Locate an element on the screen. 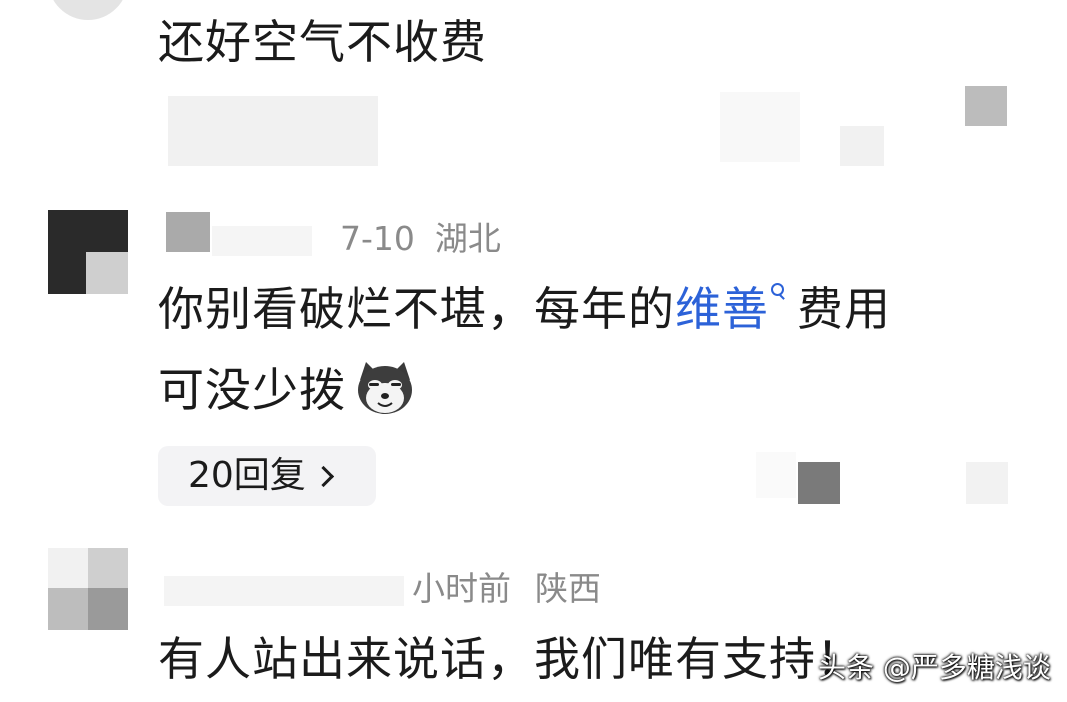 The width and height of the screenshot is (1067, 702). comment-text: 还好空气不收费 is located at coordinates (322, 42).